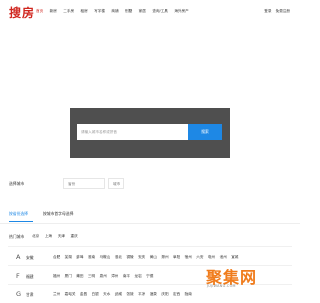 The height and width of the screenshot is (303, 320). I want to click on city-link: 铜陵, so click(129, 257).